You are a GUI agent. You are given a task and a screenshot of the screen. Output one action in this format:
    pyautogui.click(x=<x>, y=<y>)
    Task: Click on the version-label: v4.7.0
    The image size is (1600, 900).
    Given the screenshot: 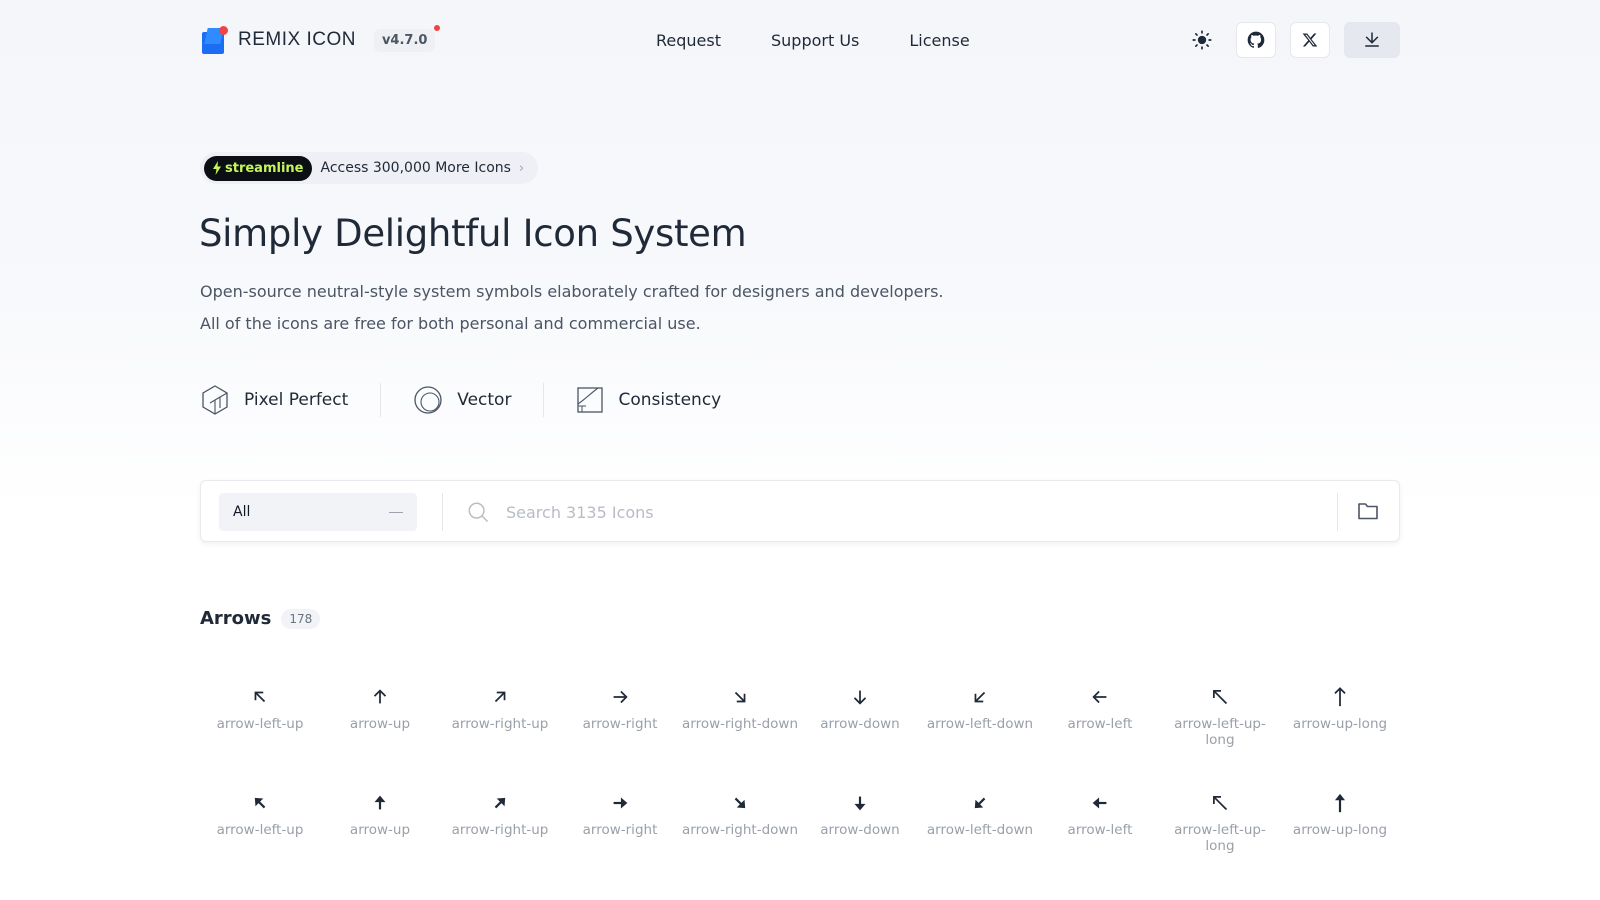 What is the action you would take?
    pyautogui.click(x=404, y=40)
    